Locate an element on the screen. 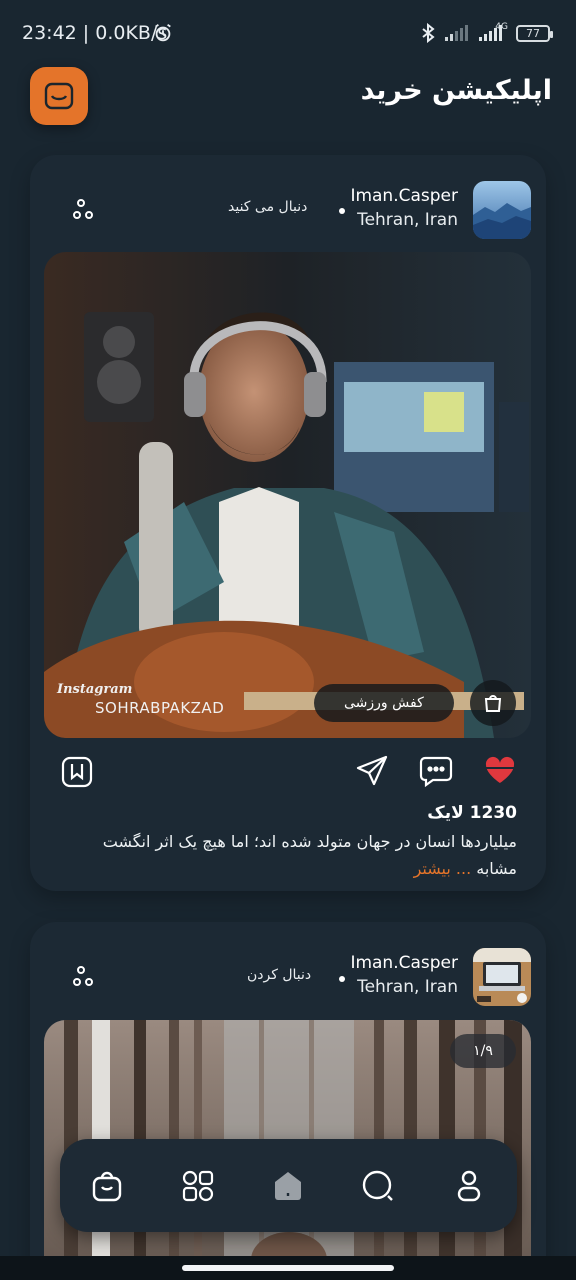  watermark-brand: Instagram is located at coordinates (95, 689).